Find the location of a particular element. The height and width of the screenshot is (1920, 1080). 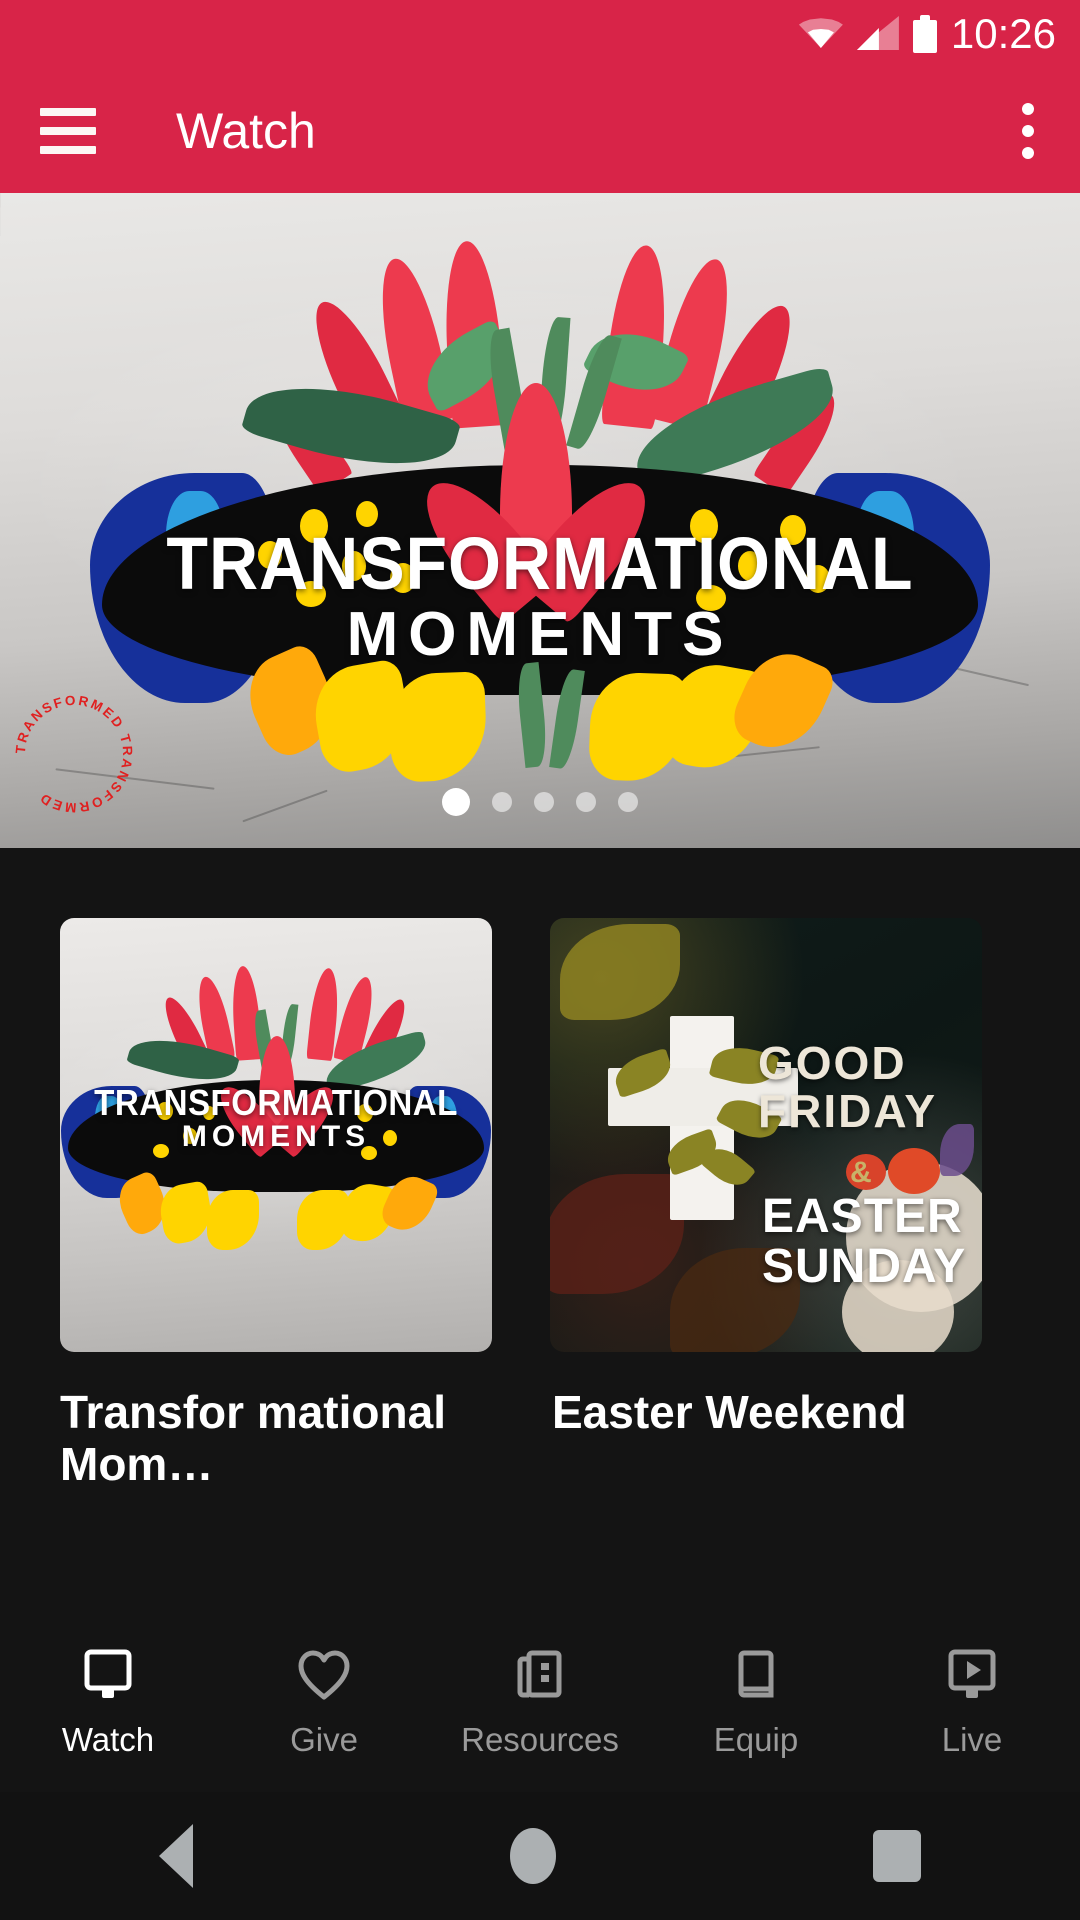

page-title: Watch is located at coordinates (246, 130).